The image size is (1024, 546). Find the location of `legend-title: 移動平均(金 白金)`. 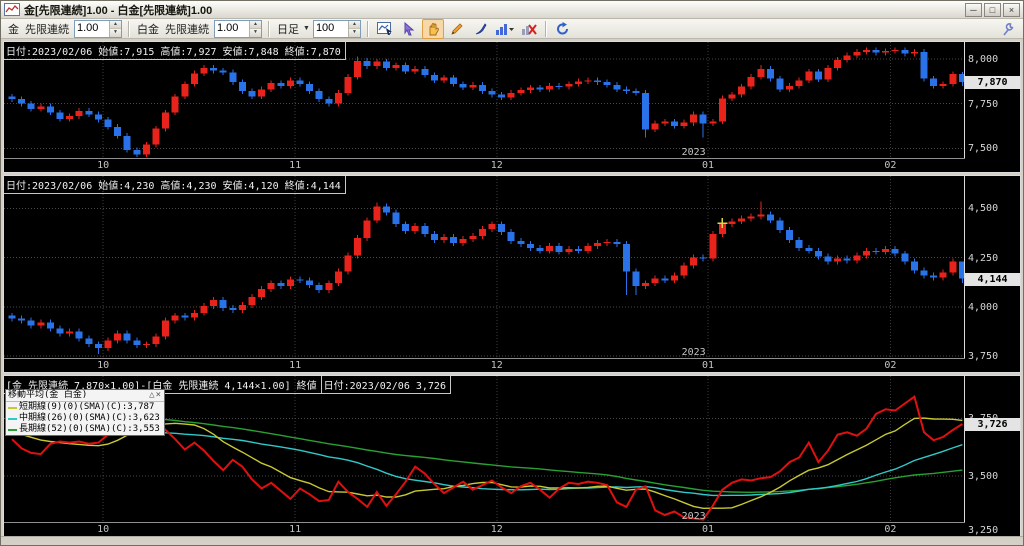

legend-title: 移動平均(金 白金) is located at coordinates (48, 395).